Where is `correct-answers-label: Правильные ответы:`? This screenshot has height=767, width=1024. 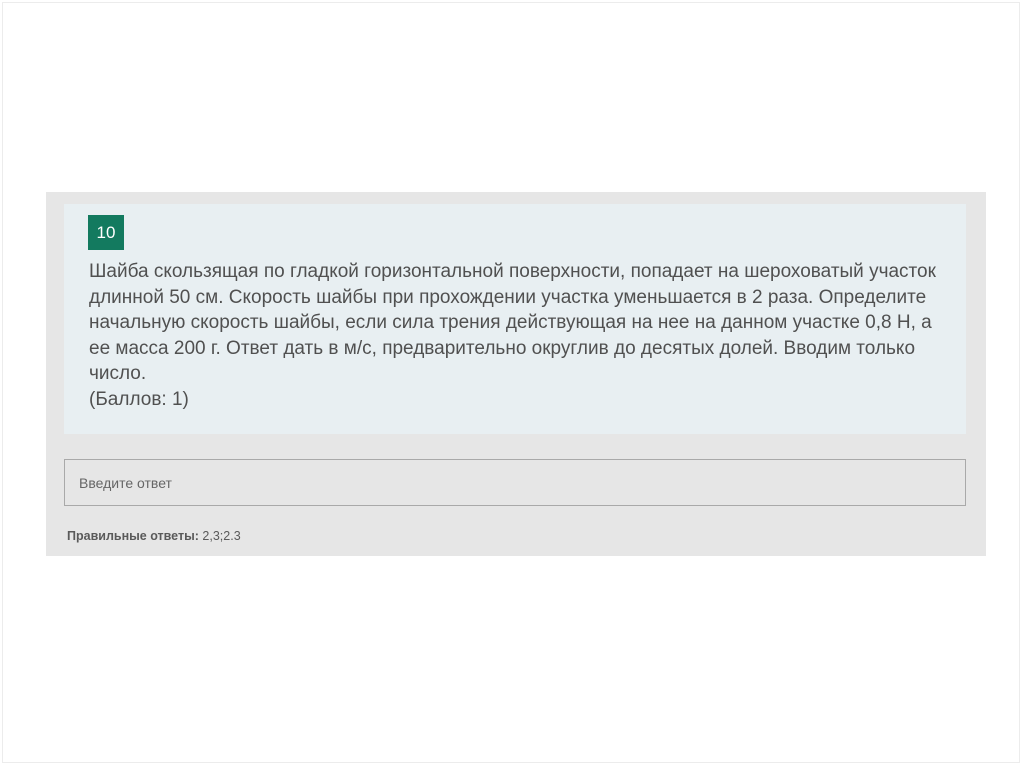 correct-answers-label: Правильные ответы: is located at coordinates (133, 536).